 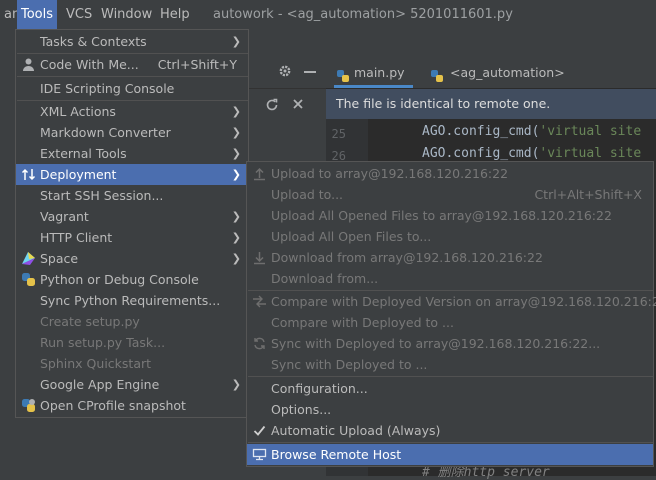 What do you see at coordinates (363, 14) in the screenshot?
I see `window-title: autowork - <ag_automation> 5201011601.py` at bounding box center [363, 14].